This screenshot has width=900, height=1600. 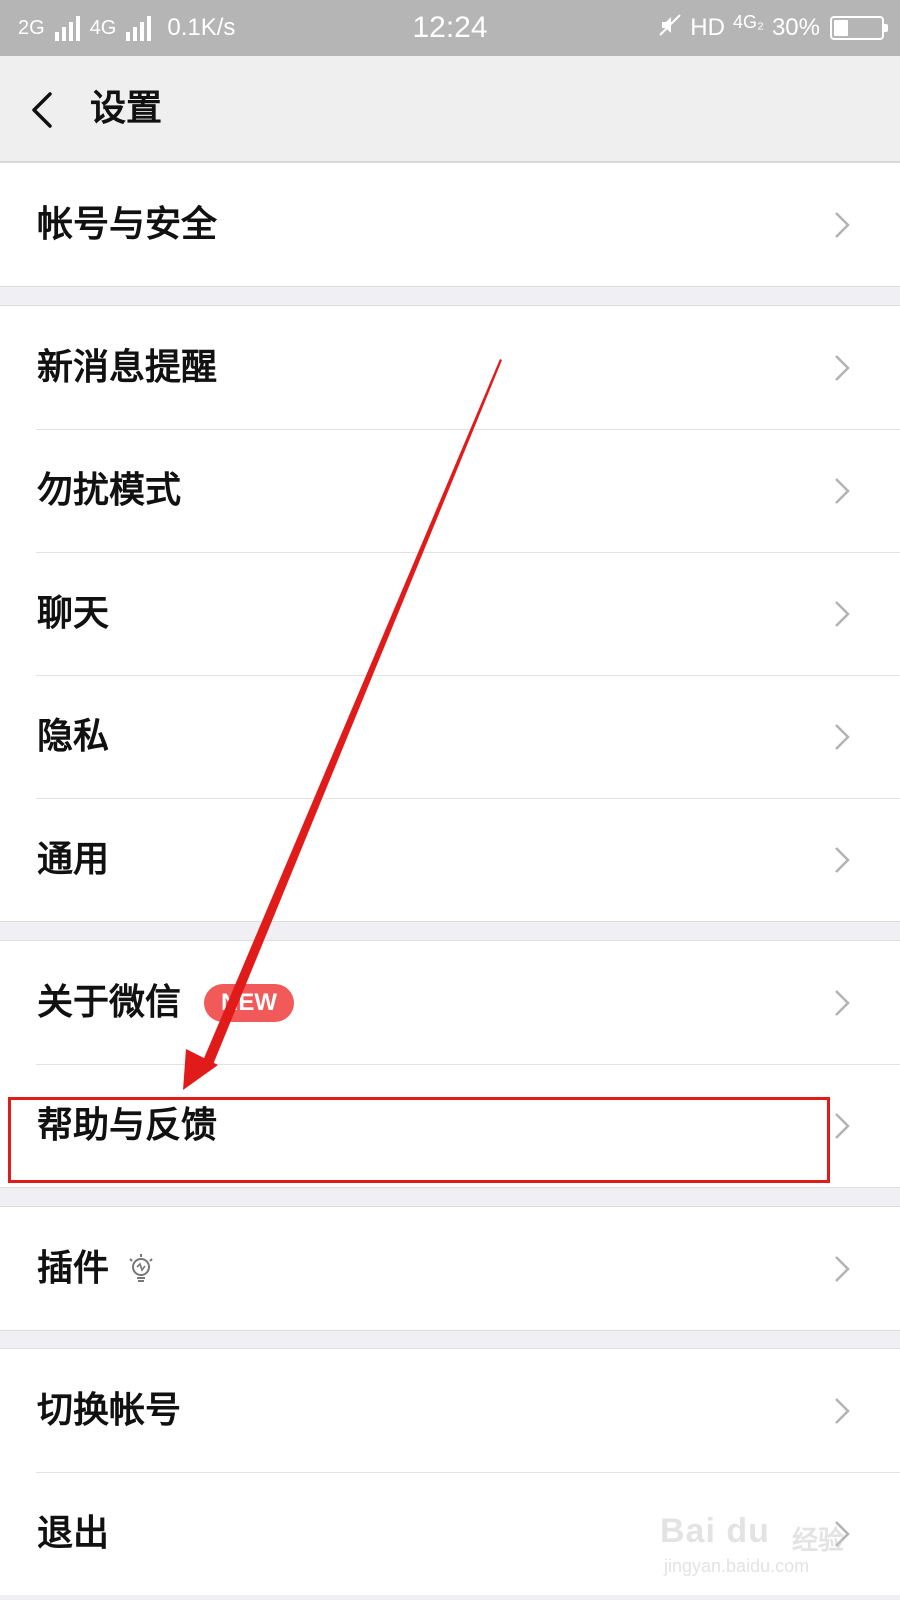 I want to click on settings-group-plugins: 插件, so click(x=450, y=1268).